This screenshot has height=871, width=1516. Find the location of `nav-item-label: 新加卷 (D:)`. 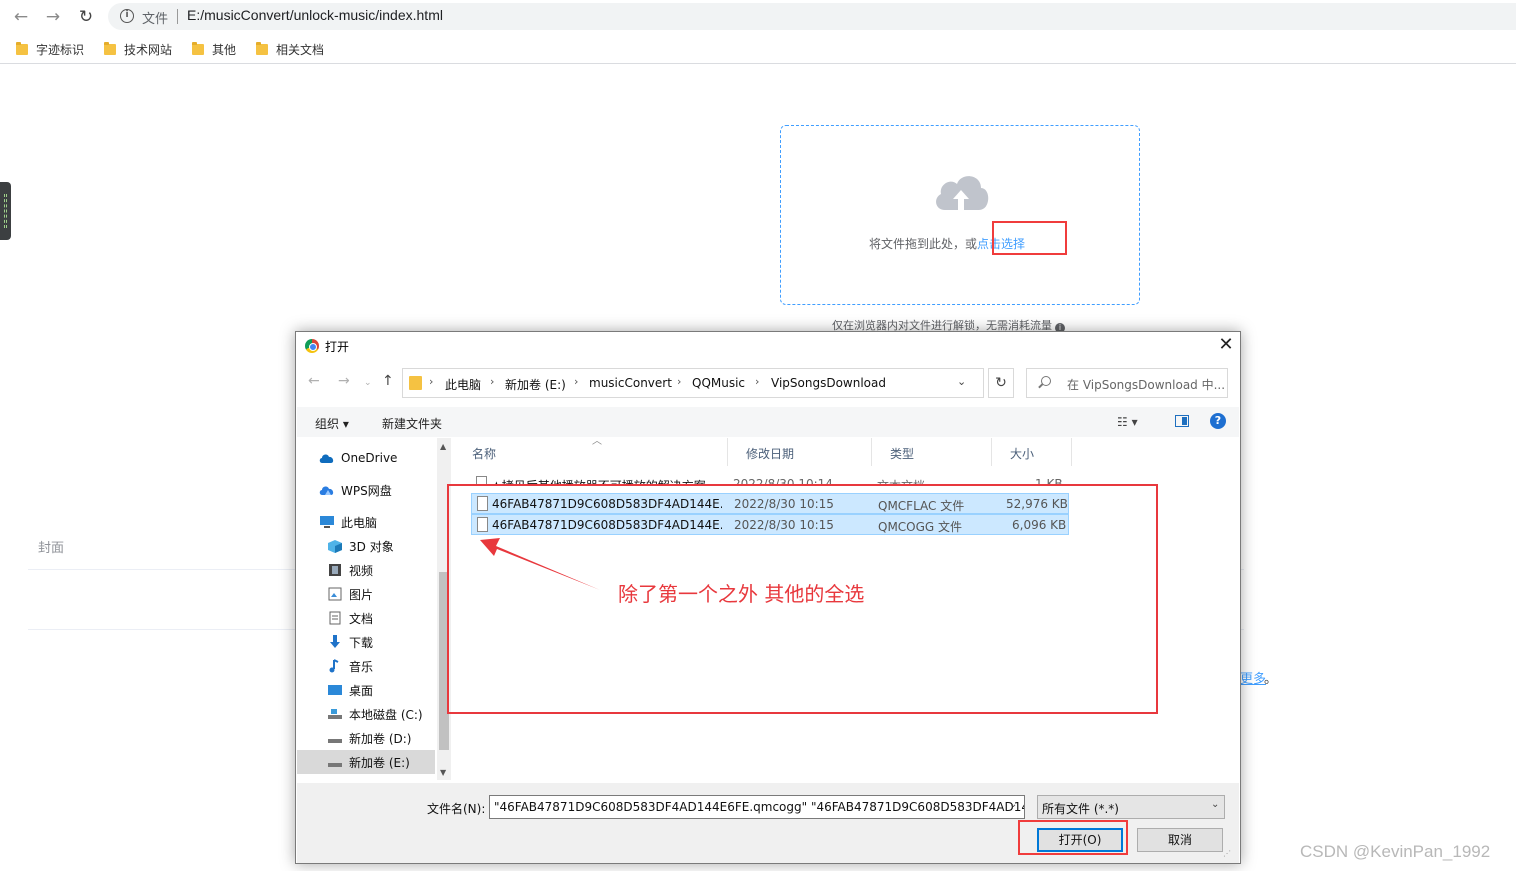

nav-item-label: 新加卷 (D:) is located at coordinates (380, 738).